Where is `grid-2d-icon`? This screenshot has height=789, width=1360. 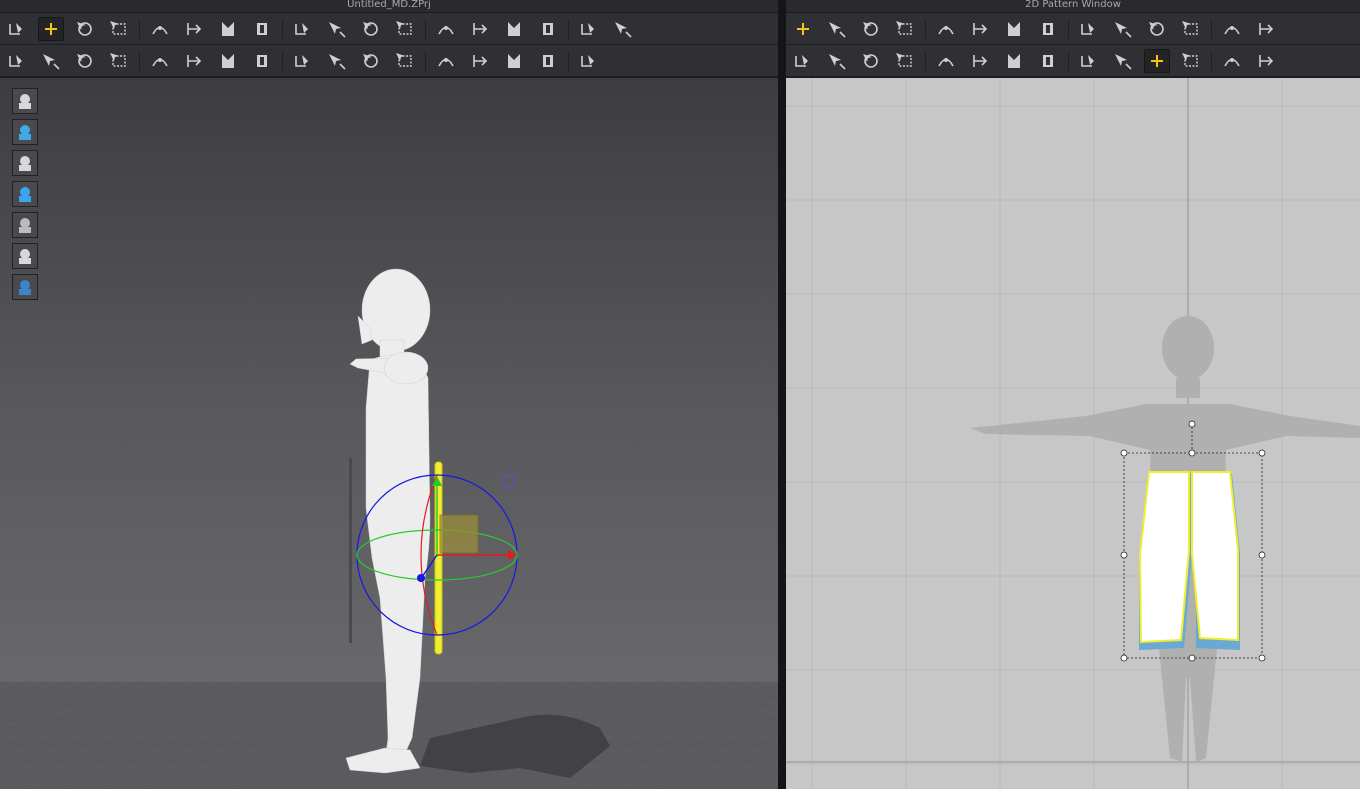 grid-2d-icon is located at coordinates (1232, 29).